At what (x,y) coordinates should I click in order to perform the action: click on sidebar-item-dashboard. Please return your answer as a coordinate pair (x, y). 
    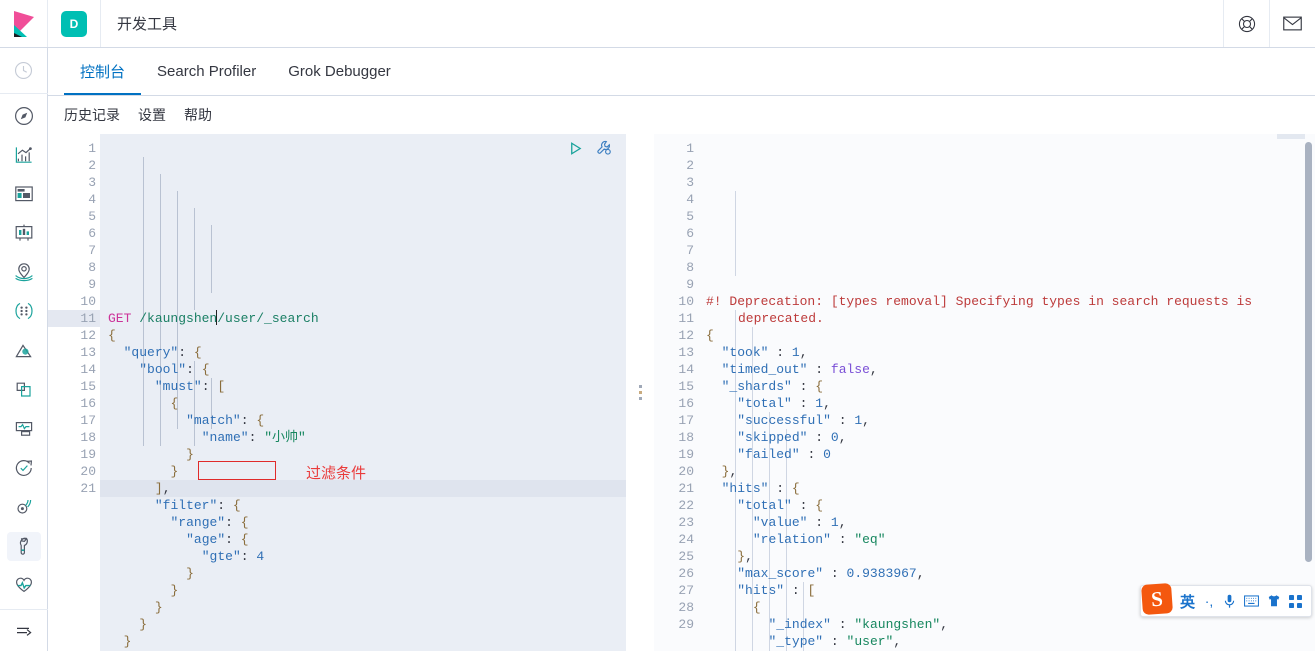
    Looking at the image, I should click on (24, 193).